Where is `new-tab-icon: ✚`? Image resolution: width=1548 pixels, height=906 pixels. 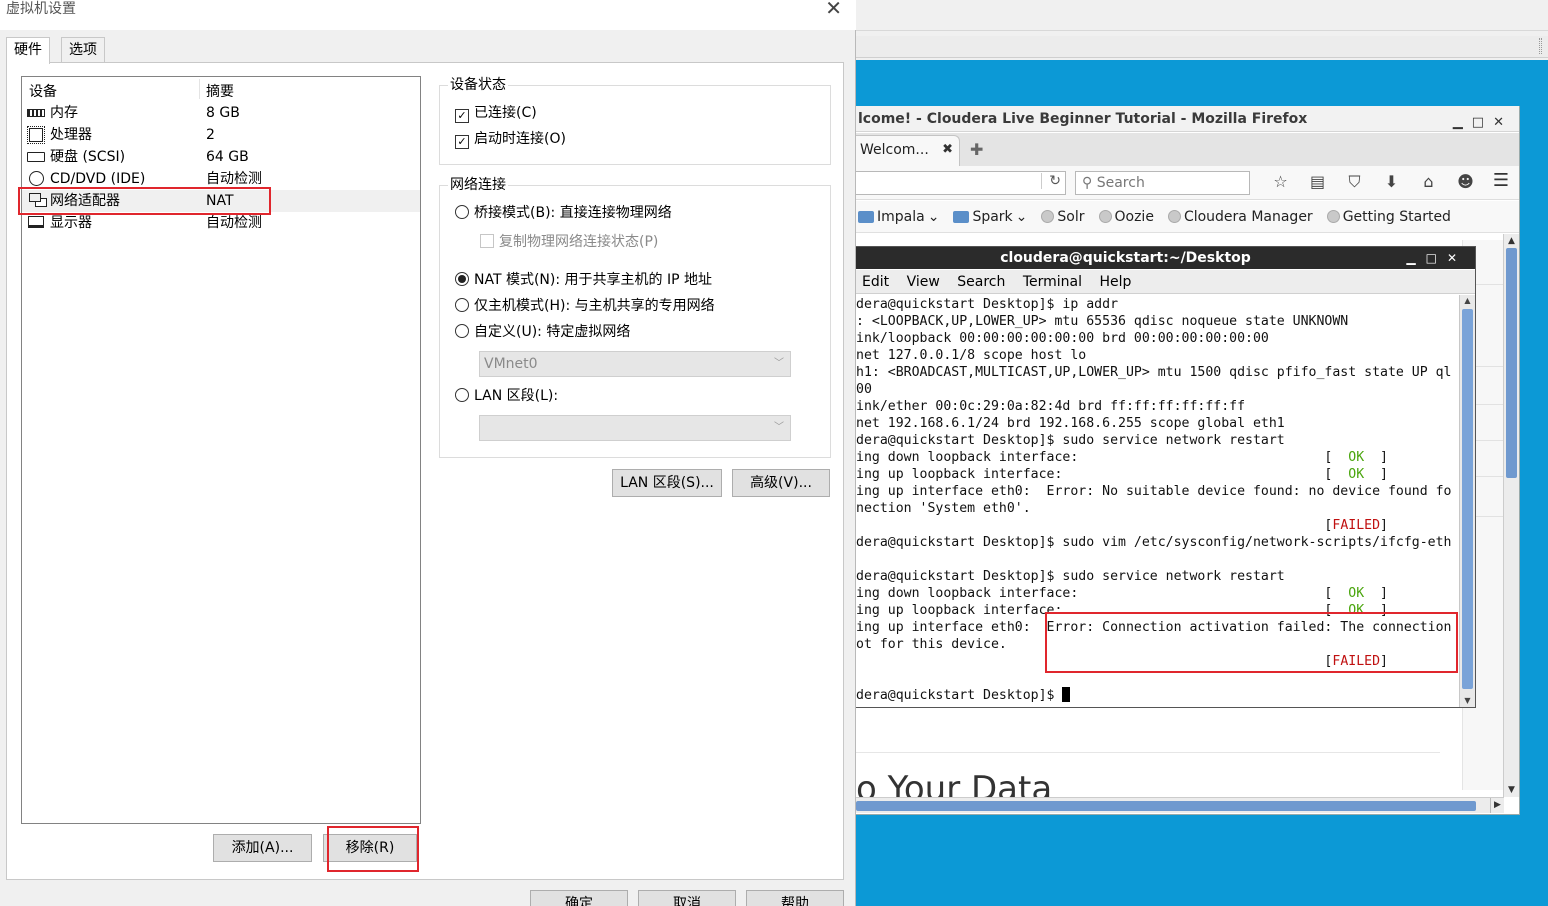
new-tab-icon: ✚ is located at coordinates (976, 149).